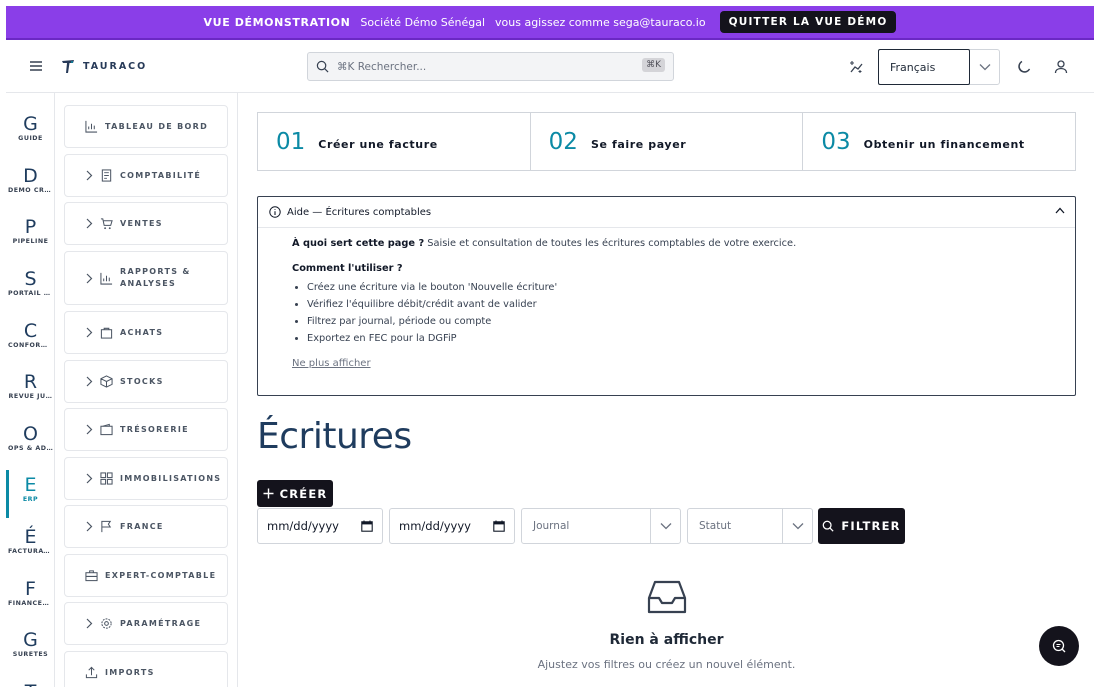 The width and height of the screenshot is (1100, 687). I want to click on nav-tresorerie: TRÉSORERIE, so click(146, 429).